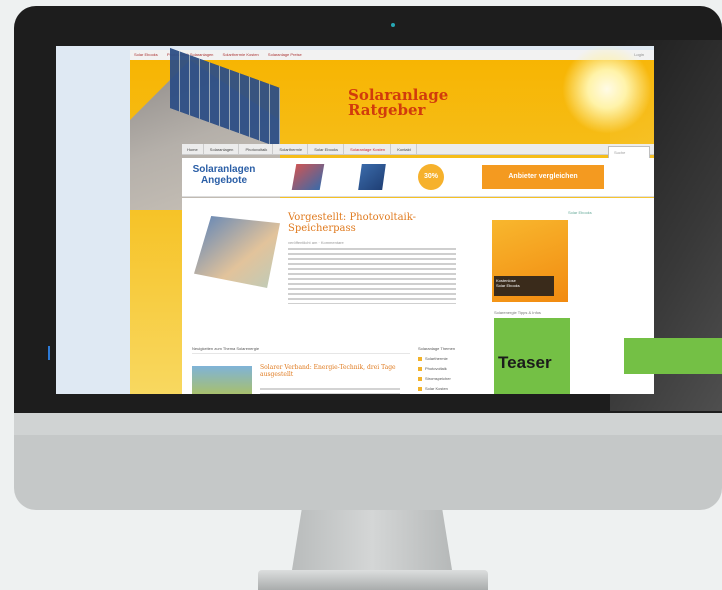 Image resolution: width=722 pixels, height=590 pixels. Describe the element at coordinates (450, 358) in the screenshot. I see `category-item: Solarthermie` at that location.